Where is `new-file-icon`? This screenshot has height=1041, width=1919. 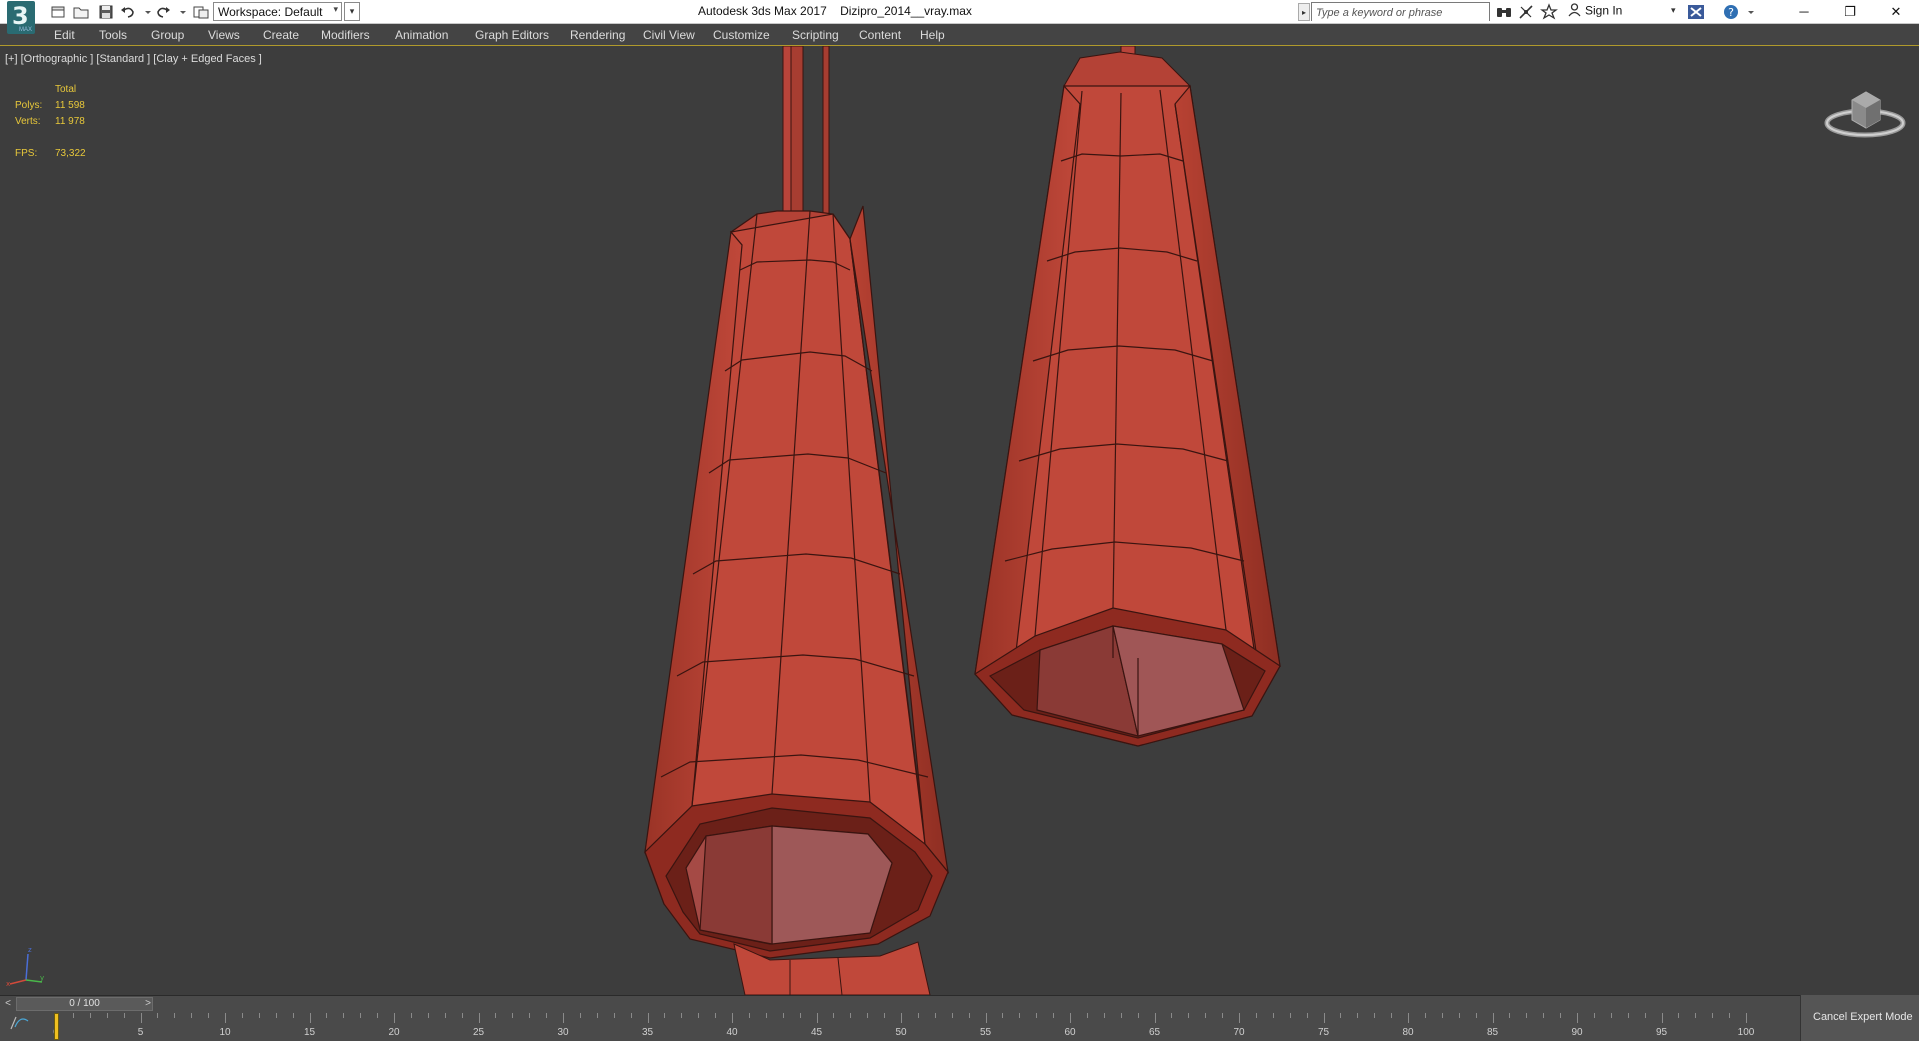 new-file-icon is located at coordinates (58, 12).